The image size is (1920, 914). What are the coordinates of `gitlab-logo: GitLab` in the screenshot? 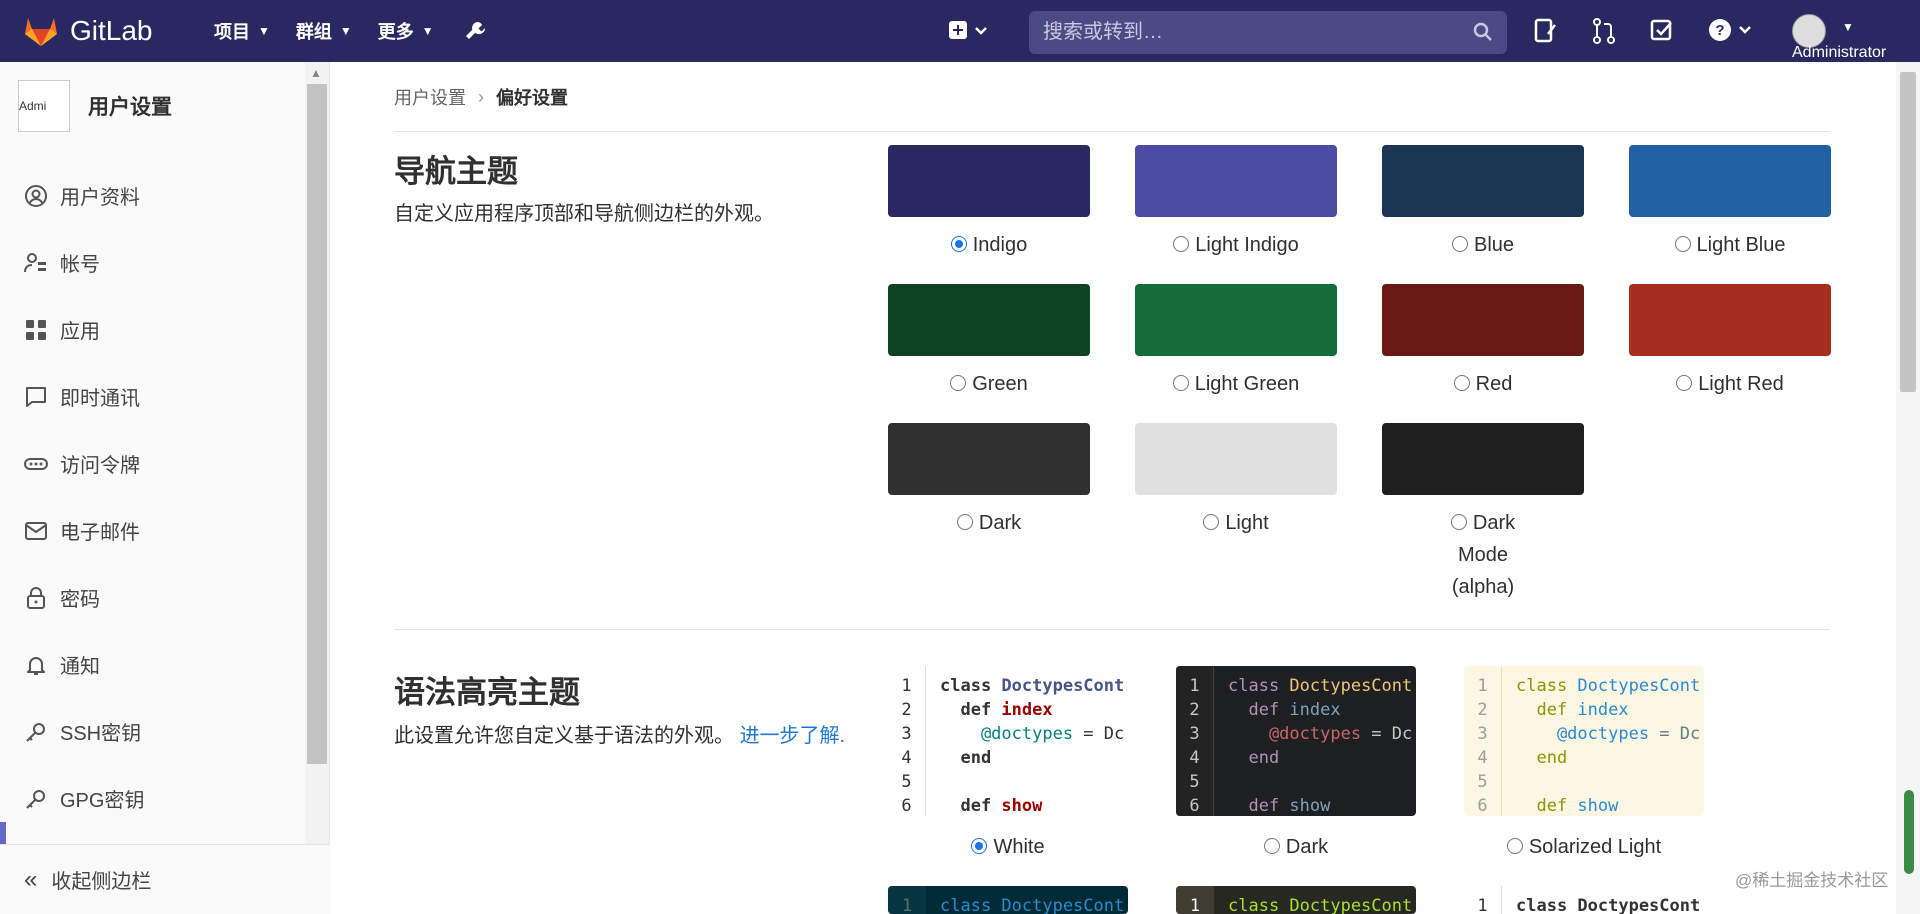 It's located at (94, 31).